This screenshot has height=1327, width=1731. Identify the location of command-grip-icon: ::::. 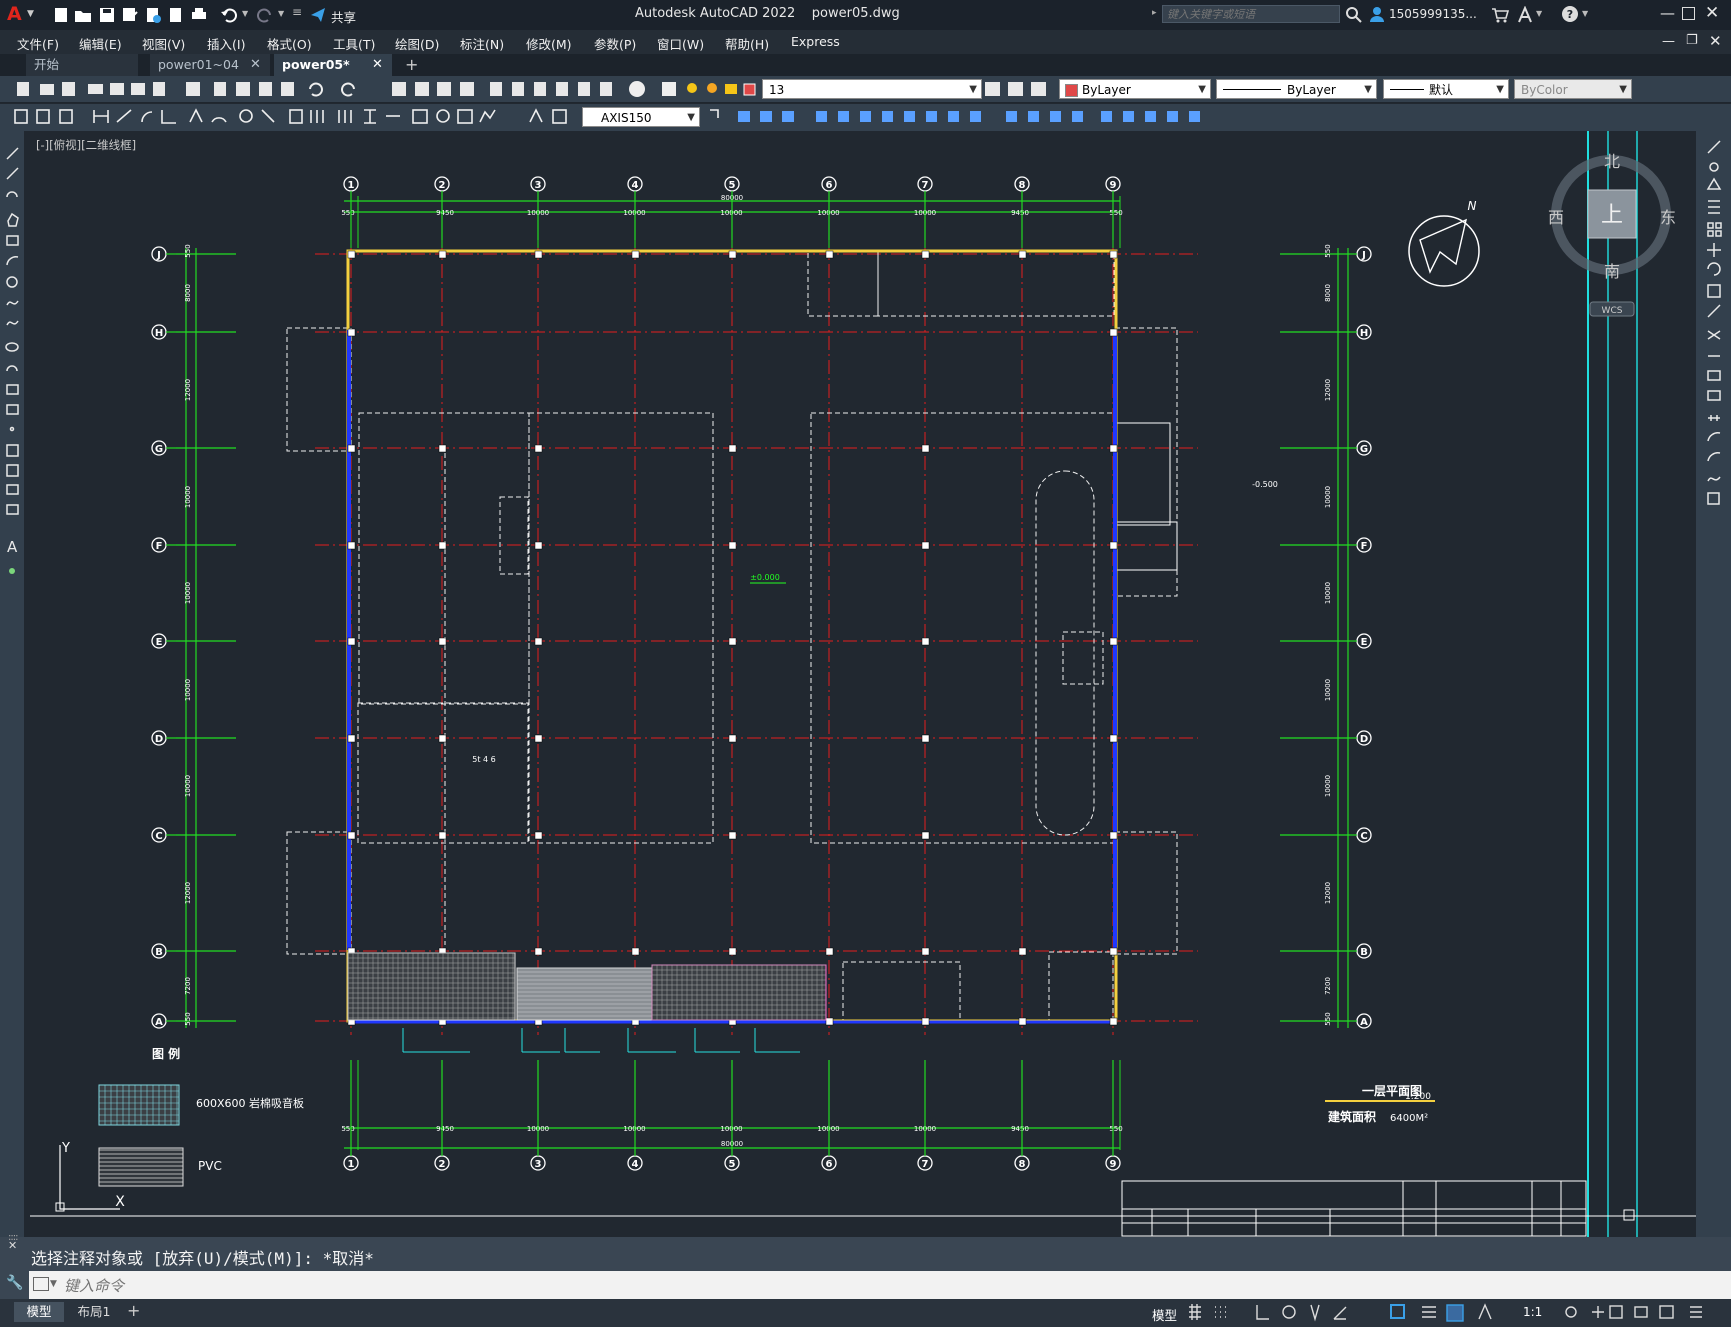
(13, 1237).